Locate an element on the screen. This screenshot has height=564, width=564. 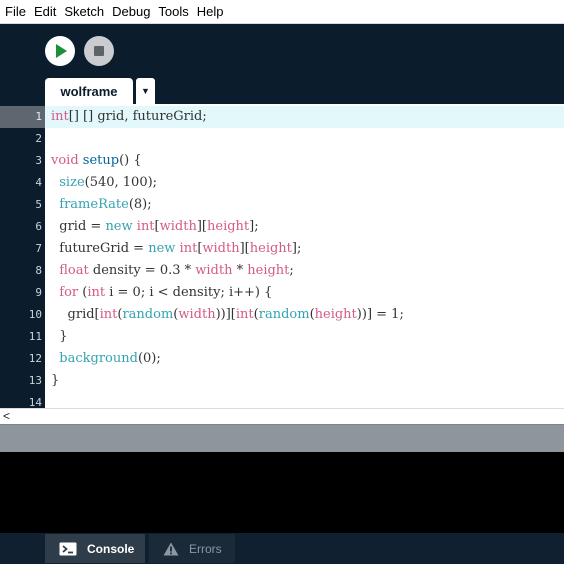
editor-console-divider is located at coordinates (282, 438).